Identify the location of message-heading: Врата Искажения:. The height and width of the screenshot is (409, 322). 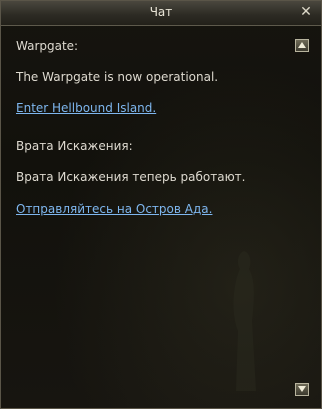
(74, 146).